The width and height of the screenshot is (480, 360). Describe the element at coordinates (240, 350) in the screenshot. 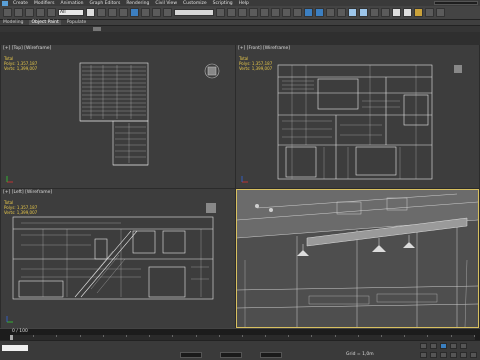

I see `status-bar: Grid = 1,0m` at that location.